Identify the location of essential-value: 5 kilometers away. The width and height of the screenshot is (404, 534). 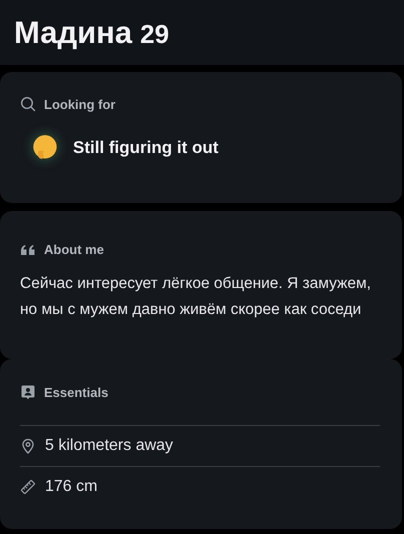
(109, 446).